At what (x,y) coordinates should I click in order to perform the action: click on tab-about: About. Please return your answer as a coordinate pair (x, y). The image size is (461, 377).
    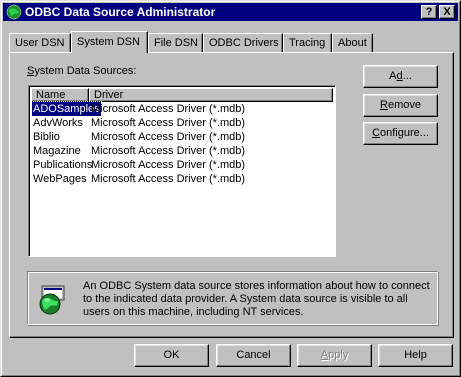
    Looking at the image, I should click on (352, 42).